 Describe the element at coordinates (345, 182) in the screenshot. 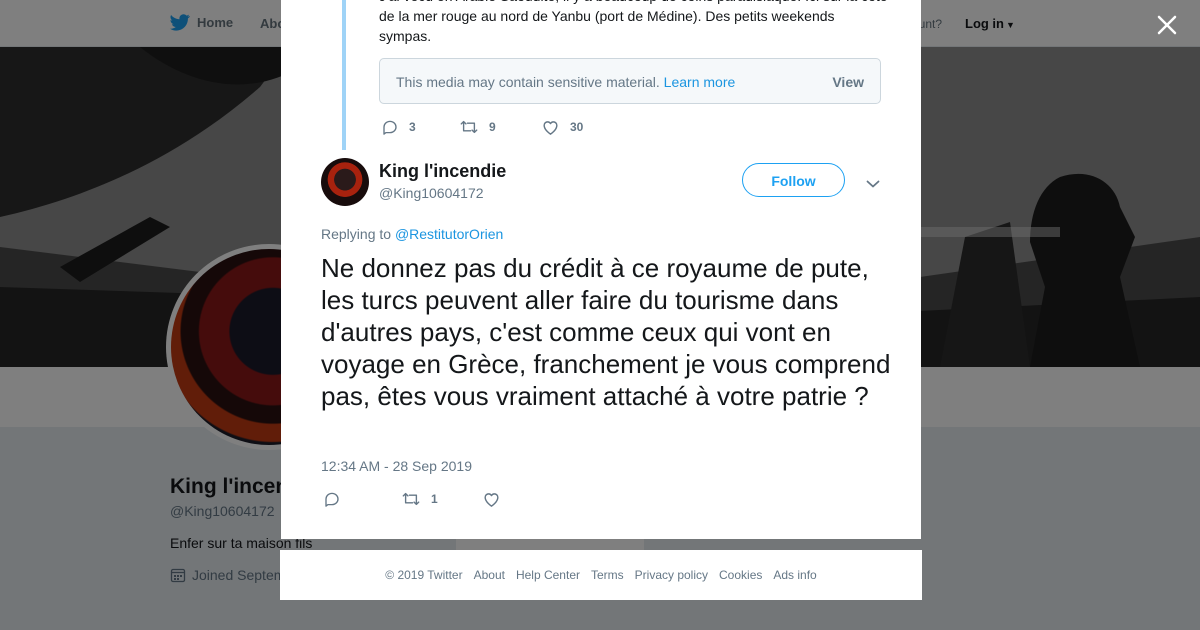

I see `tweet-author-avatar` at that location.